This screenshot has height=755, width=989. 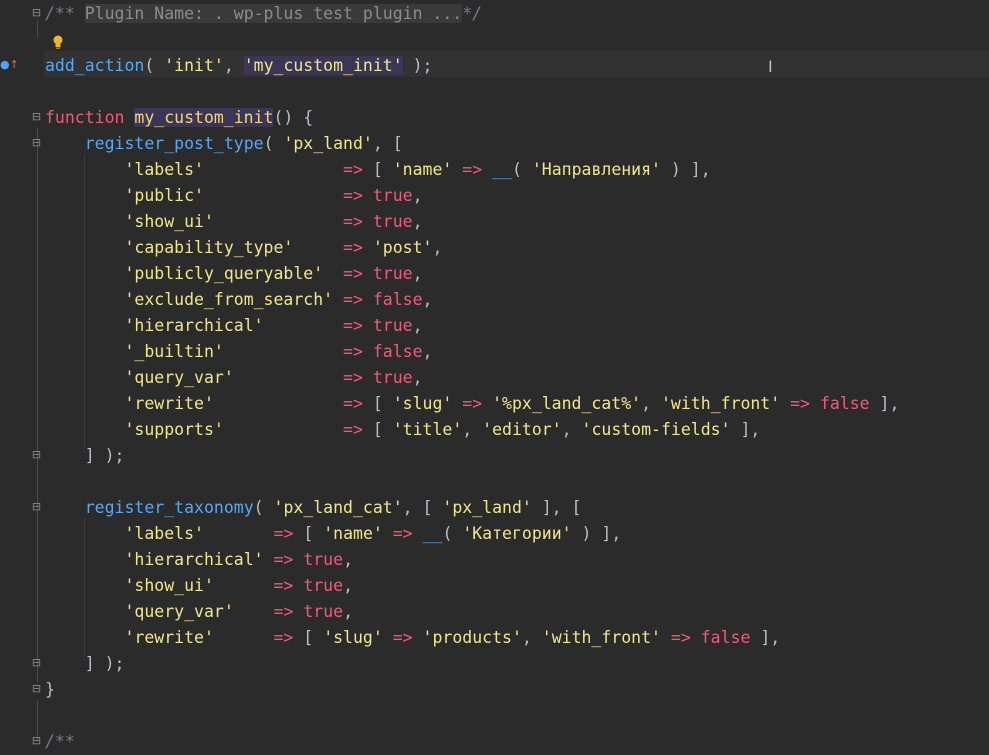 I want to click on code-line: 'capability_type' => 'post',, so click(x=243, y=248).